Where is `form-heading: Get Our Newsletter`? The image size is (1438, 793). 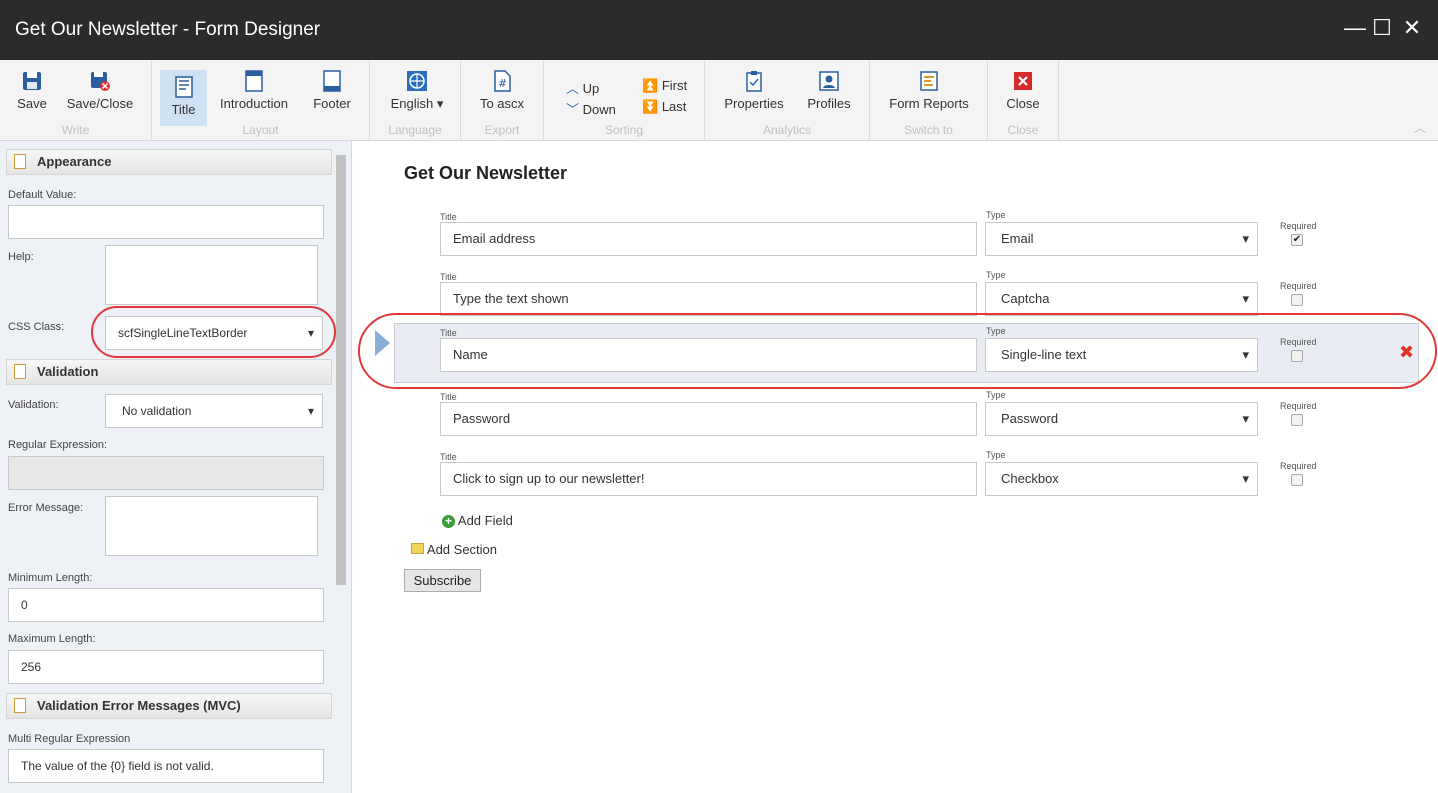 form-heading: Get Our Newsletter is located at coordinates (485, 173).